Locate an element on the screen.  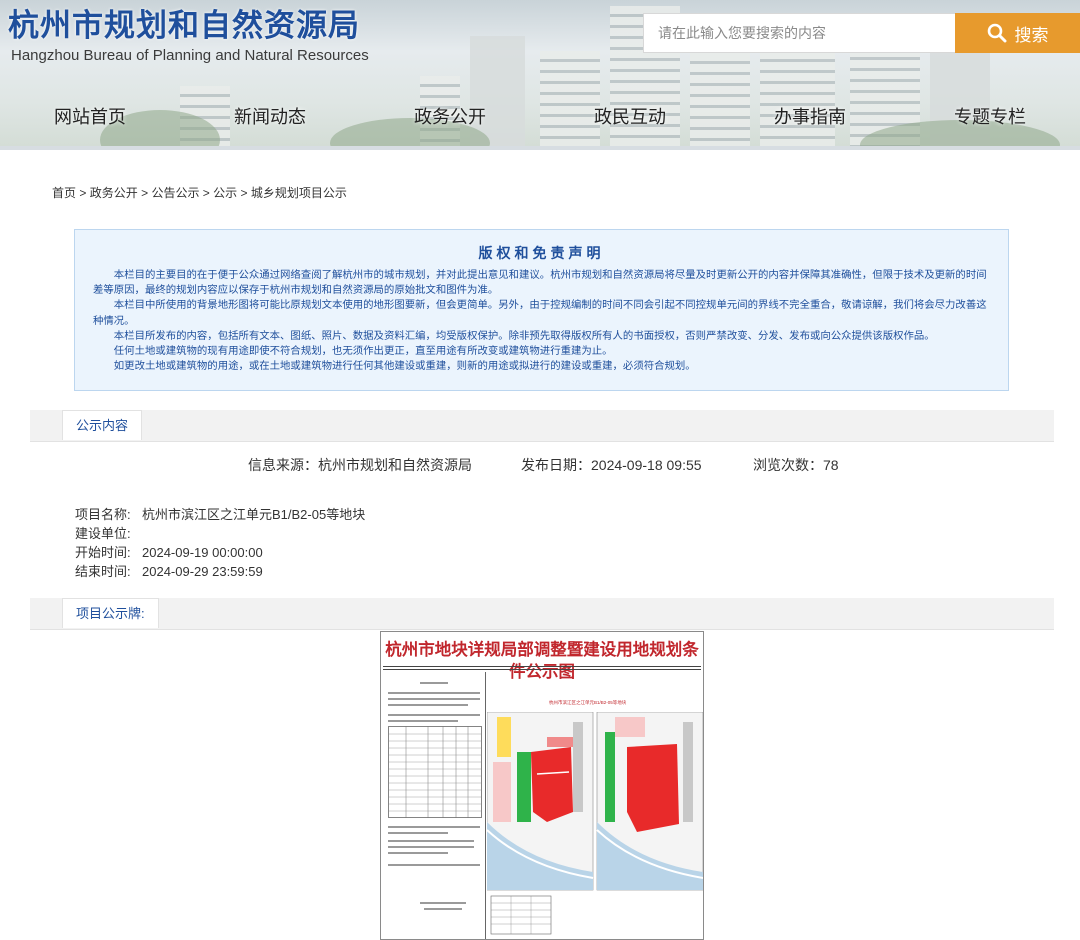
search-button: 搜索 is located at coordinates (1017, 33).